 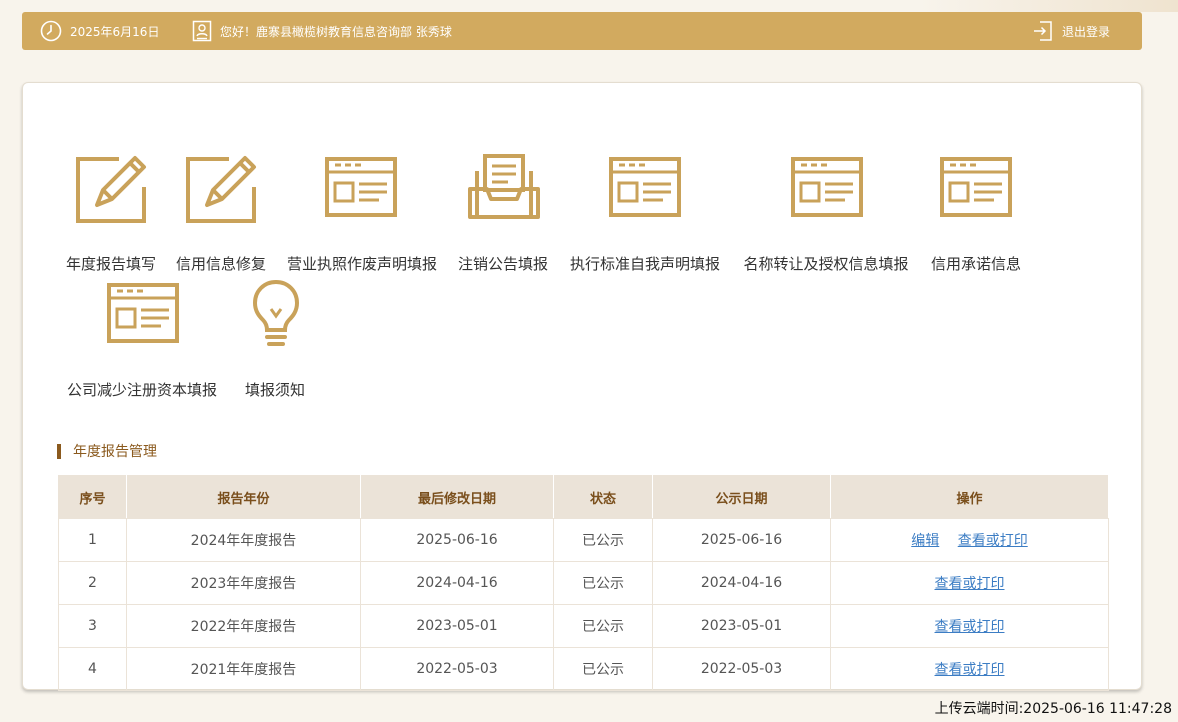 I want to click on func-capital-reduction: 公司减少注册资本填报, so click(x=143, y=339).